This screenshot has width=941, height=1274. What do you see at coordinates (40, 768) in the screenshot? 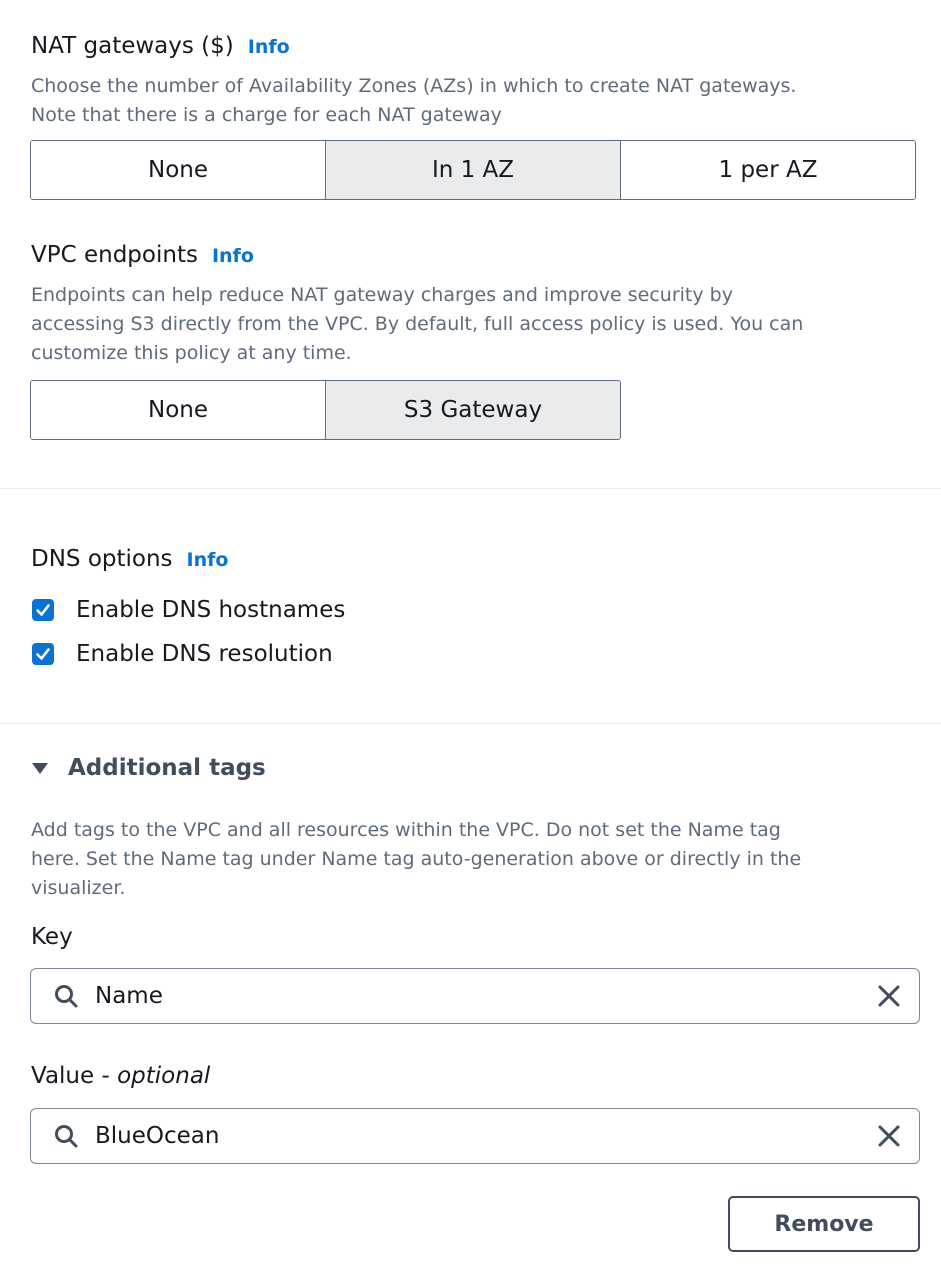
I see `caret-down-icon` at bounding box center [40, 768].